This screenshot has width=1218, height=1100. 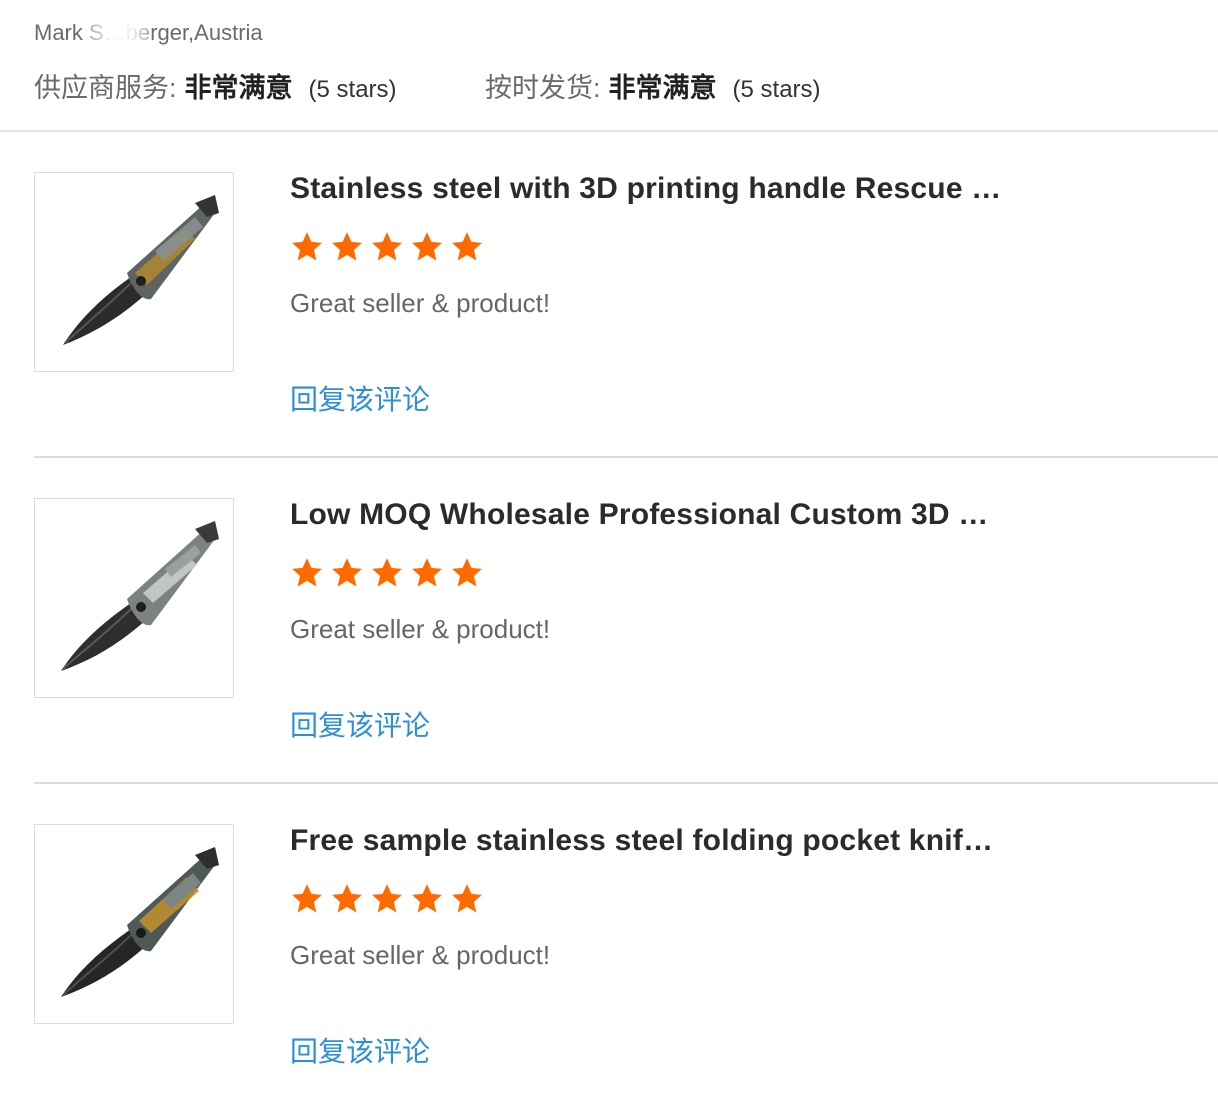 What do you see at coordinates (105, 88) in the screenshot?
I see `rating-label: 供应商服务:` at bounding box center [105, 88].